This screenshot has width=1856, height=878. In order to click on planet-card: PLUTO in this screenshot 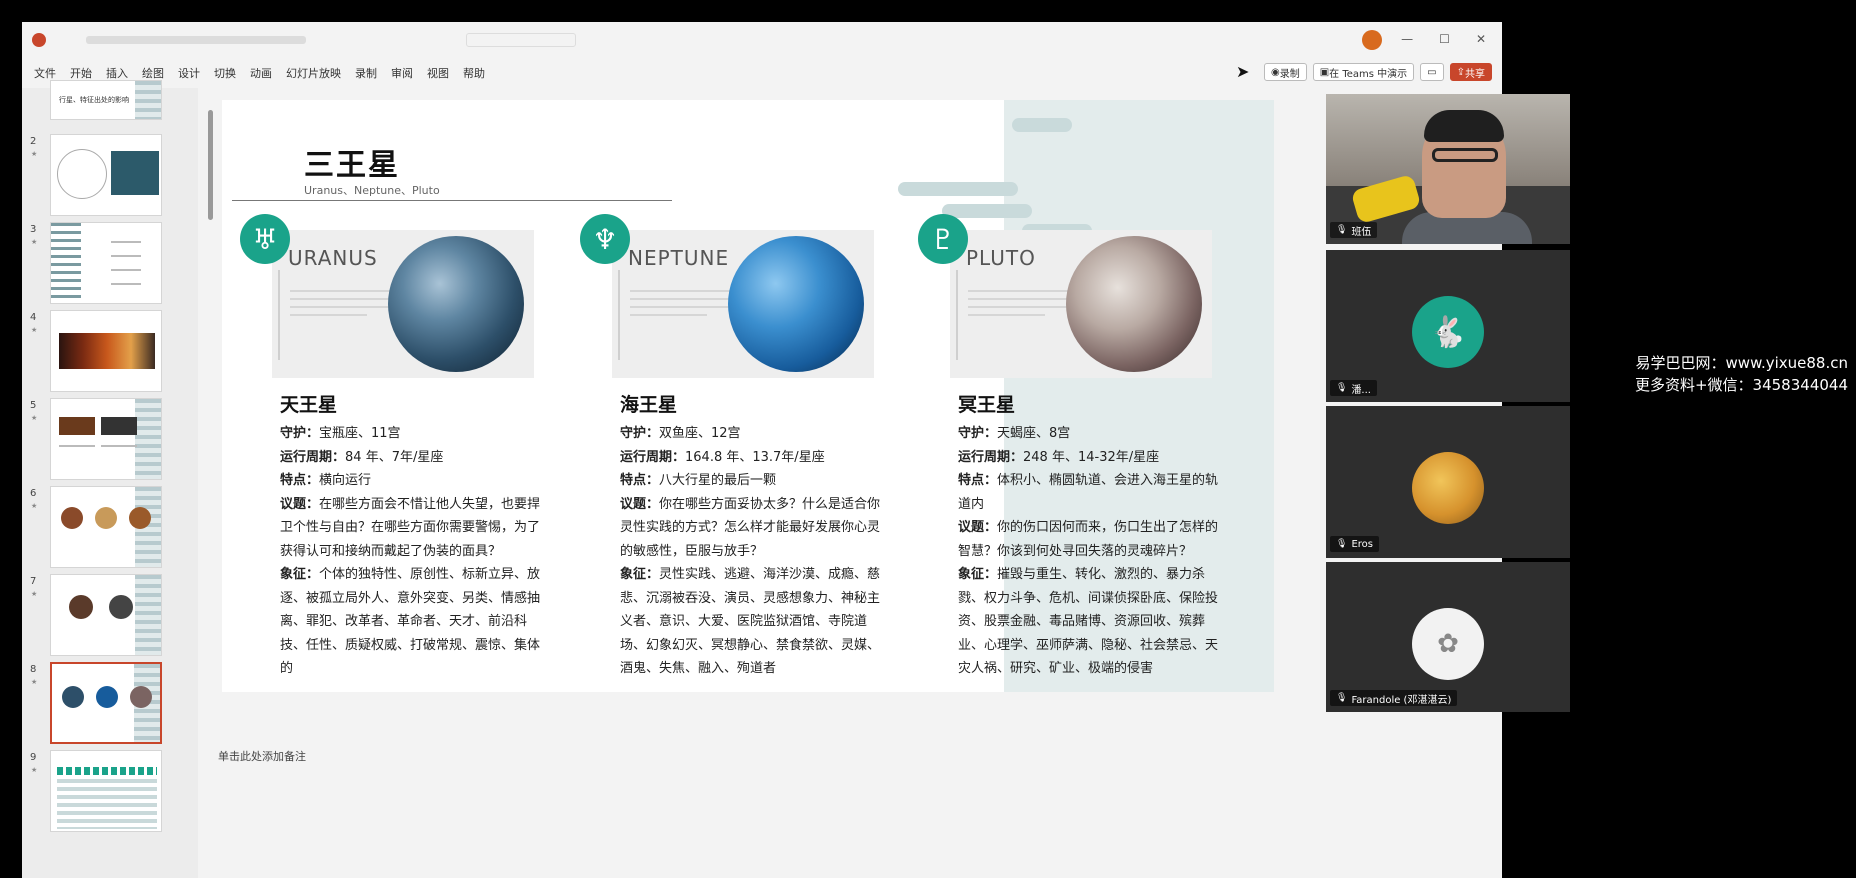, I will do `click(1081, 304)`.